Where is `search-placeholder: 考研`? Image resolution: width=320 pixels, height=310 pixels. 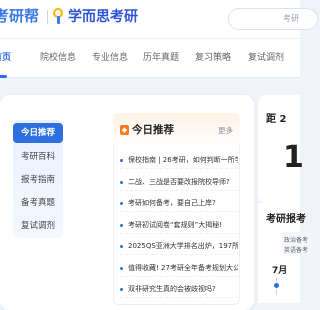
search-placeholder: 考研 is located at coordinates (291, 18).